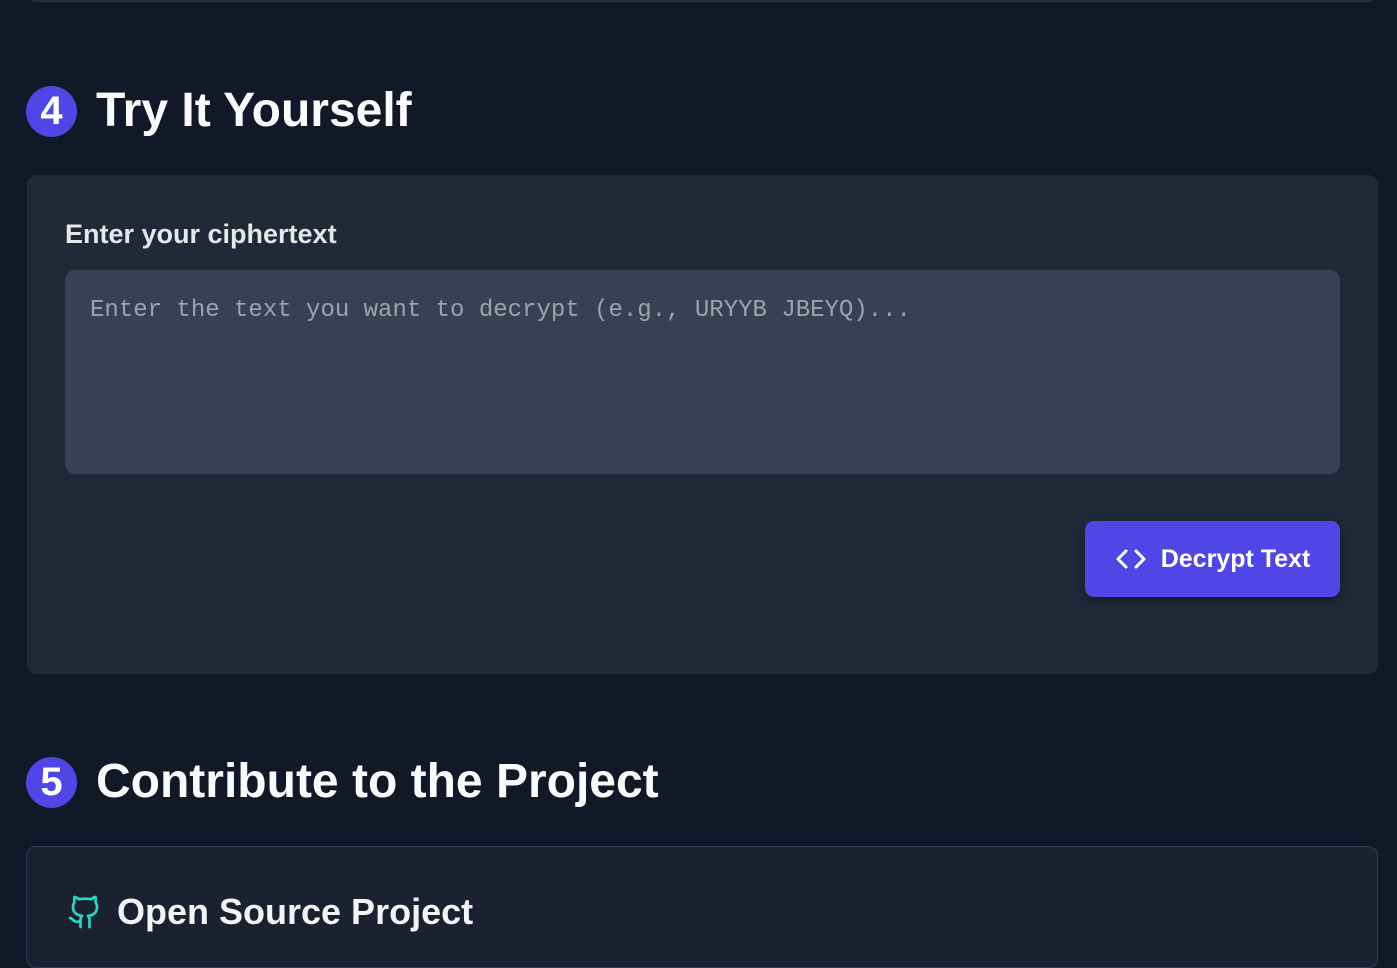 The height and width of the screenshot is (968, 1397). What do you see at coordinates (51, 782) in the screenshot?
I see `step-number-badge: 5` at bounding box center [51, 782].